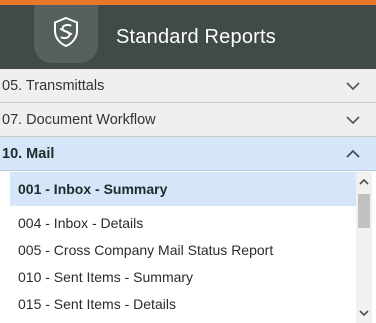 The width and height of the screenshot is (376, 323). Describe the element at coordinates (28, 153) in the screenshot. I see `section-label: 10. Mail` at that location.